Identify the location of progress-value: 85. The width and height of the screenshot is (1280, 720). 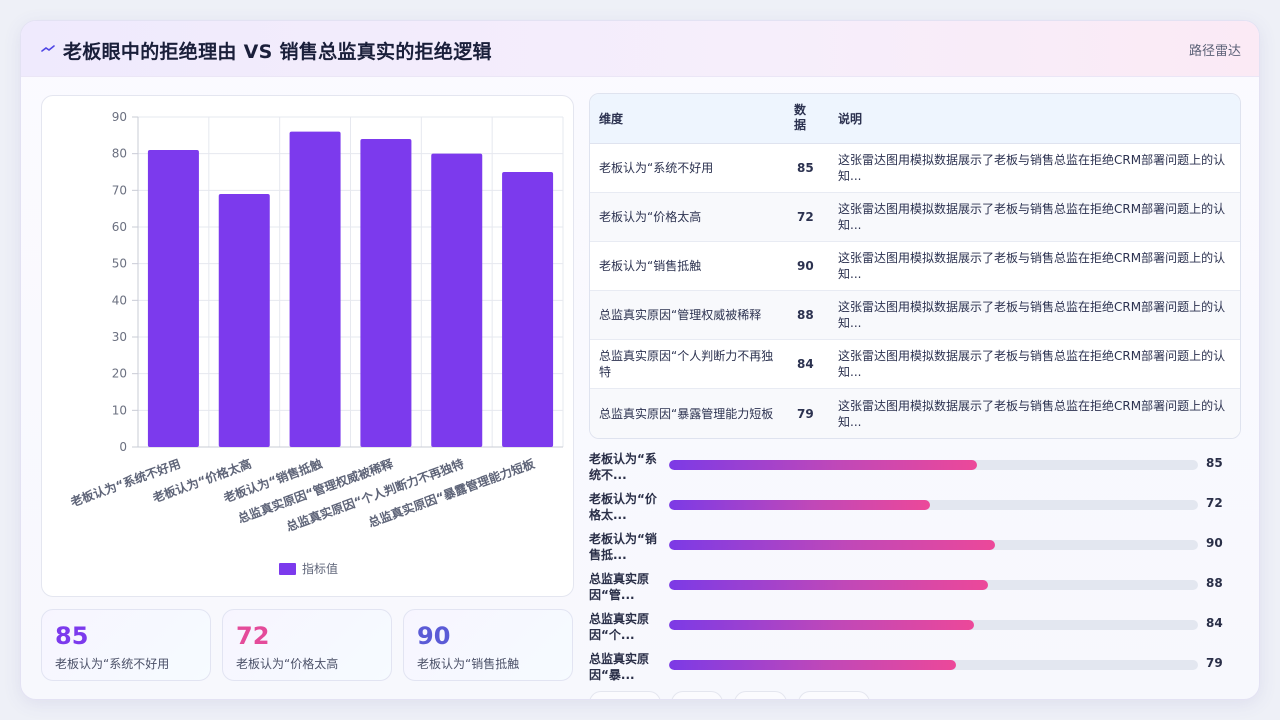
(1214, 463).